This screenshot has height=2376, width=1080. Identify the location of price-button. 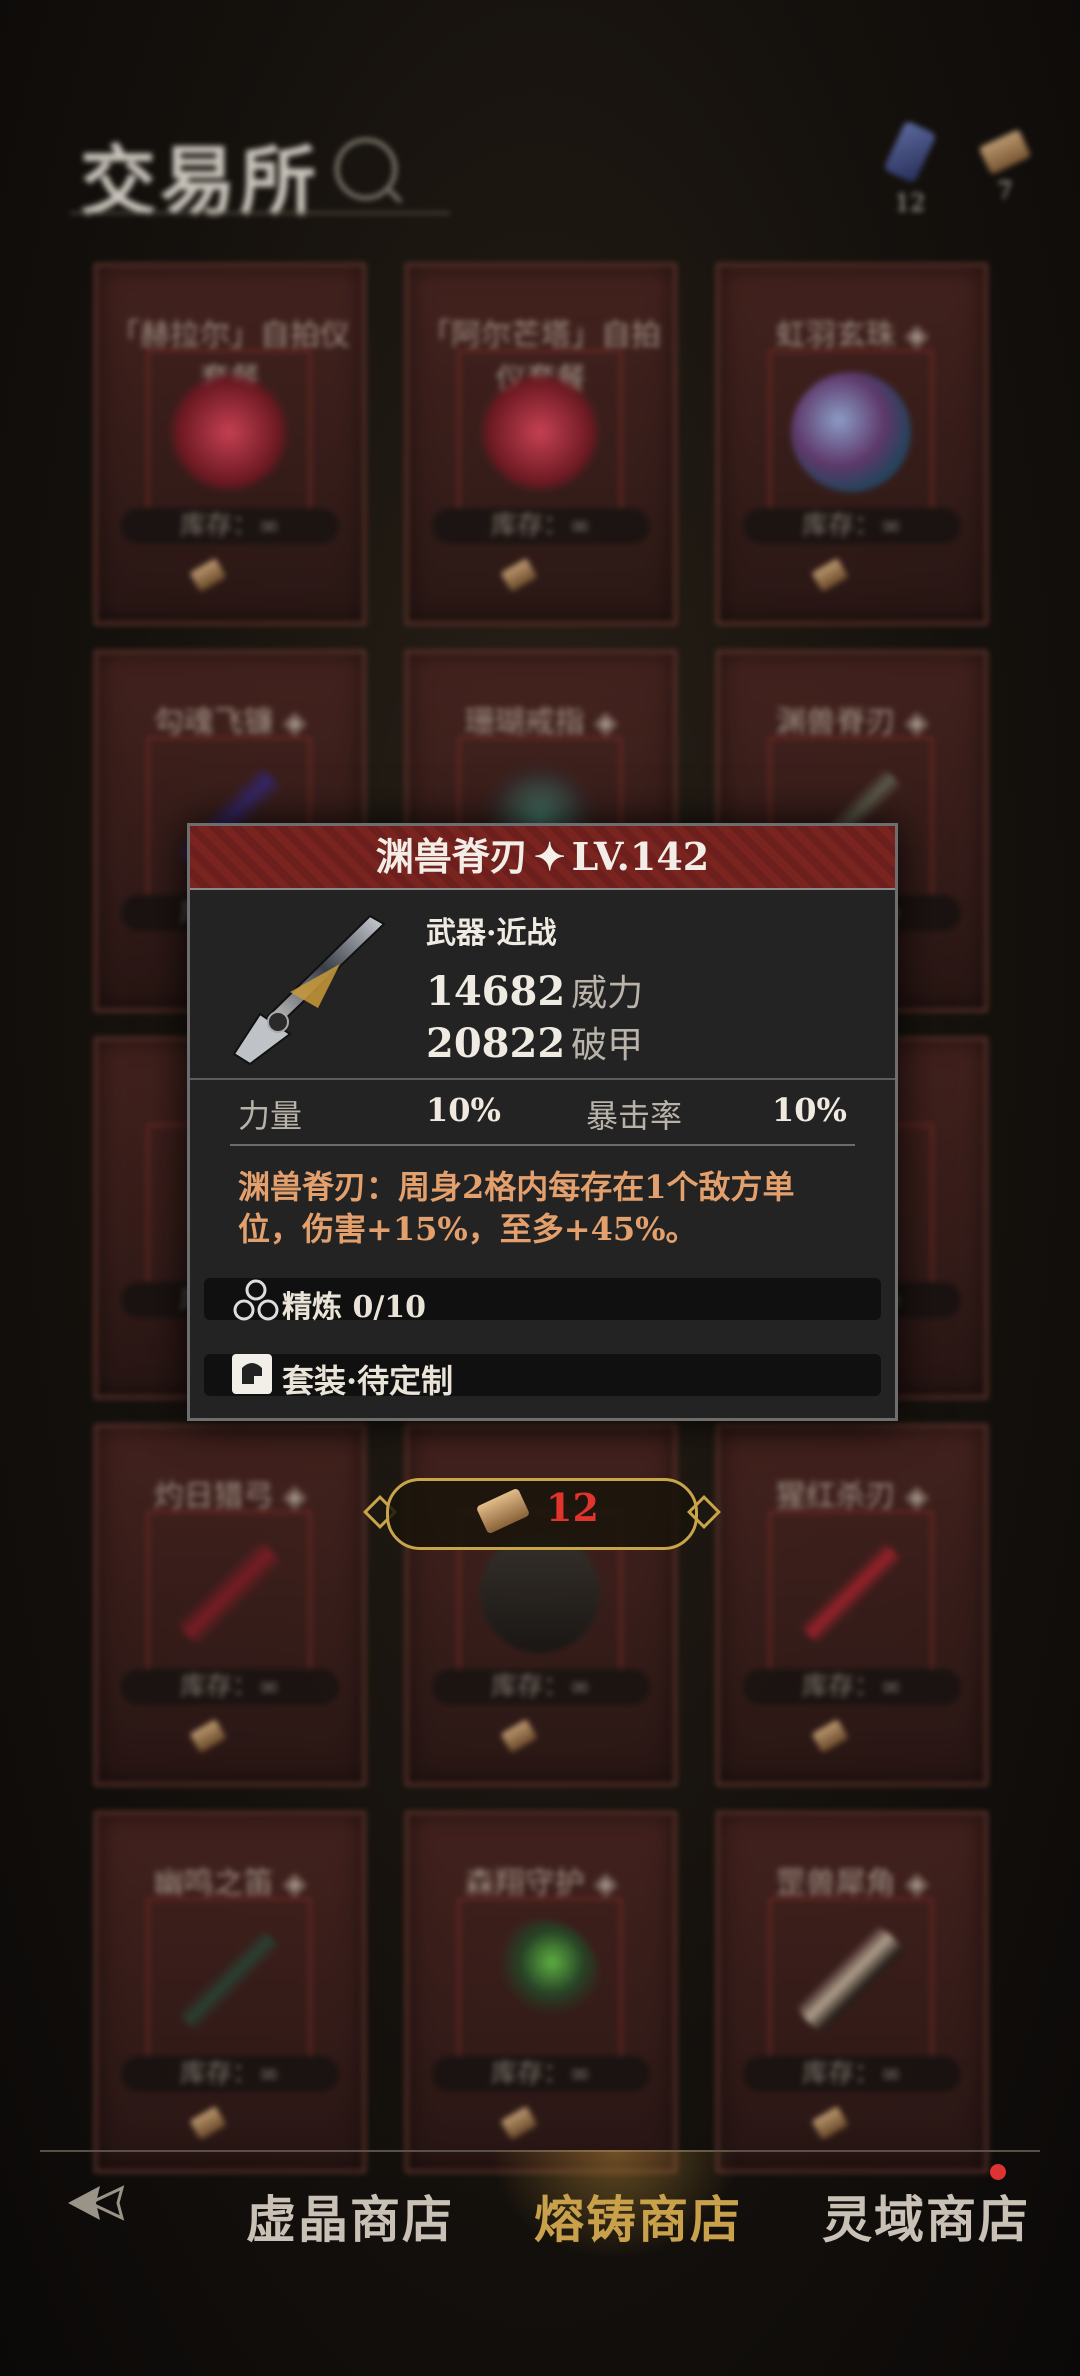
(542, 1514).